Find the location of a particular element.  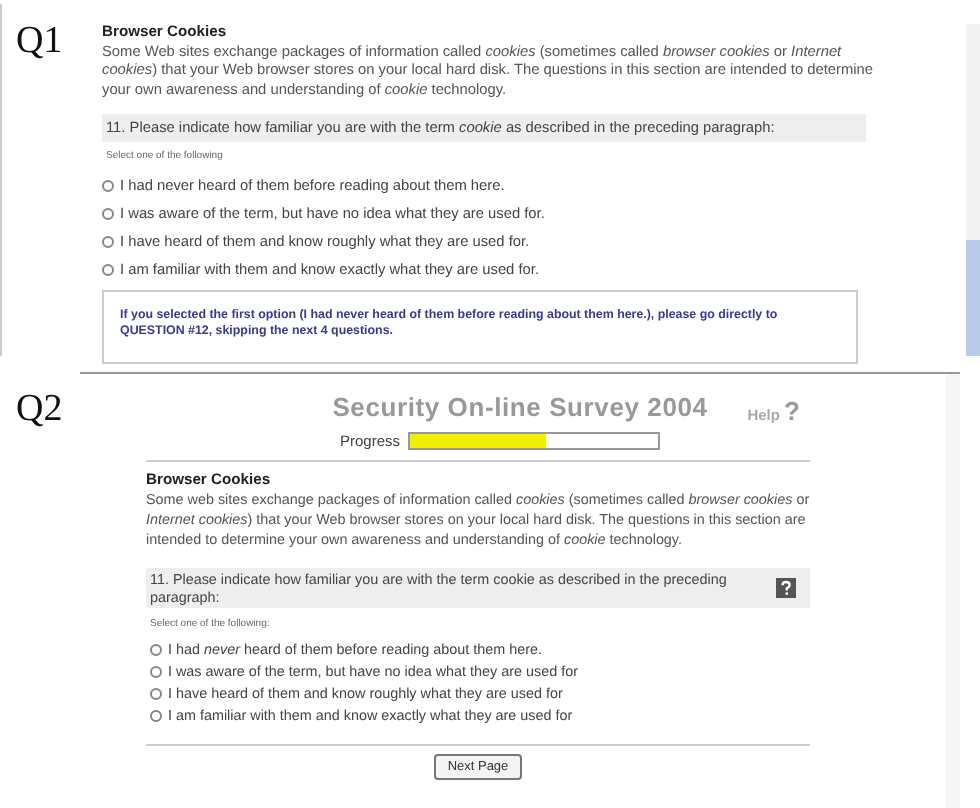

figure-label: Q2 is located at coordinates (39, 410).